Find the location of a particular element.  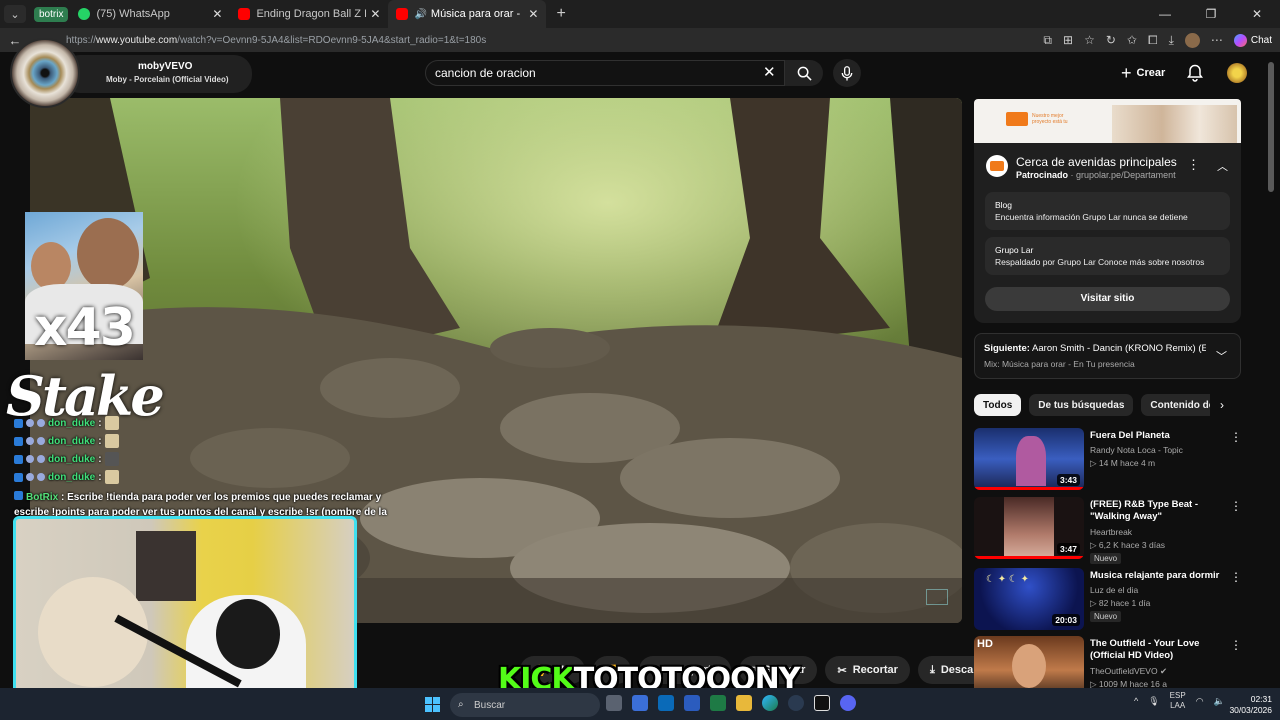

teddy-bear is located at coordinates (93, 632).